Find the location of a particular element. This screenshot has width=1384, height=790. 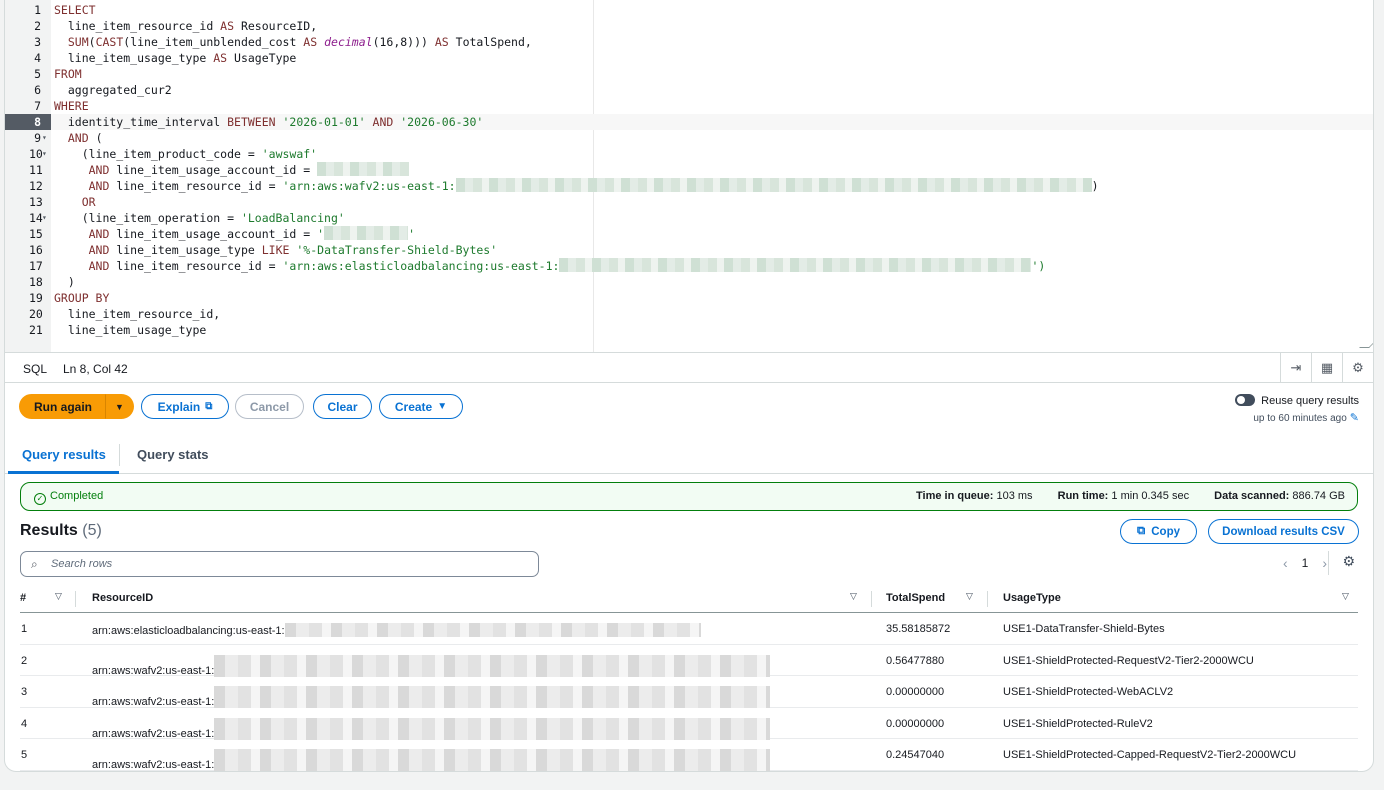

code-line: 5 FROM is located at coordinates (689, 74).